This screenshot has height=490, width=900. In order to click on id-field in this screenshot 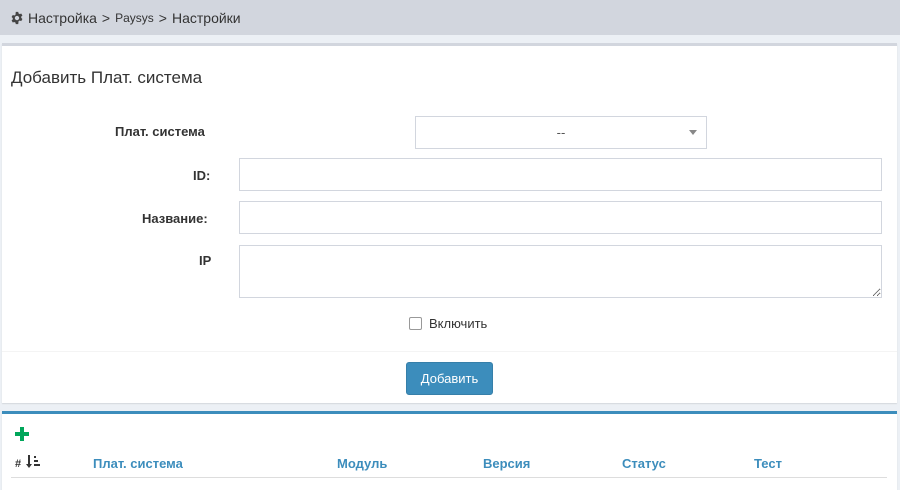, I will do `click(560, 174)`.